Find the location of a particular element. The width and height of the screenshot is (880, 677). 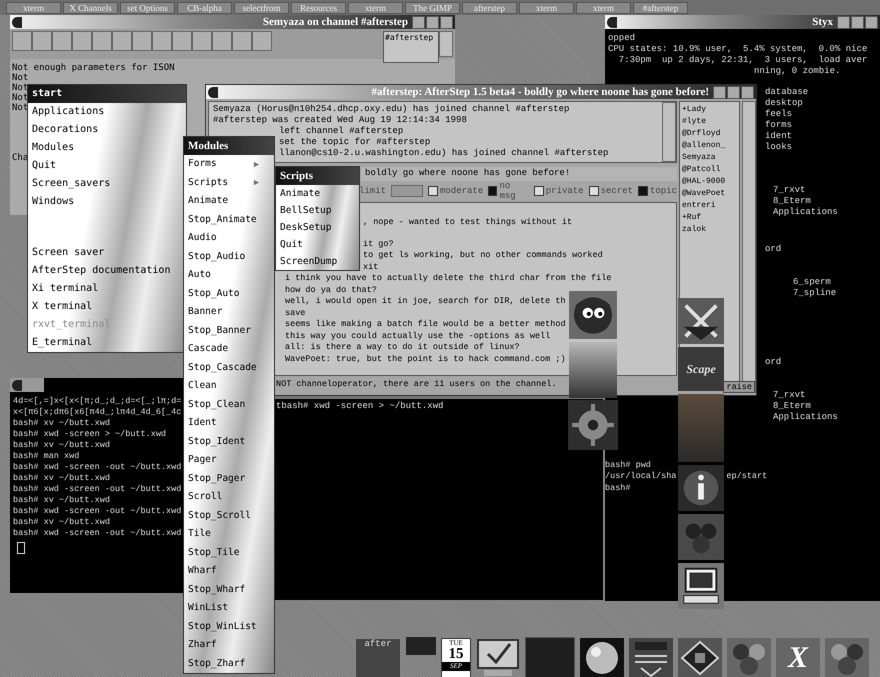

menu-item: Wharf is located at coordinates (224, 571).